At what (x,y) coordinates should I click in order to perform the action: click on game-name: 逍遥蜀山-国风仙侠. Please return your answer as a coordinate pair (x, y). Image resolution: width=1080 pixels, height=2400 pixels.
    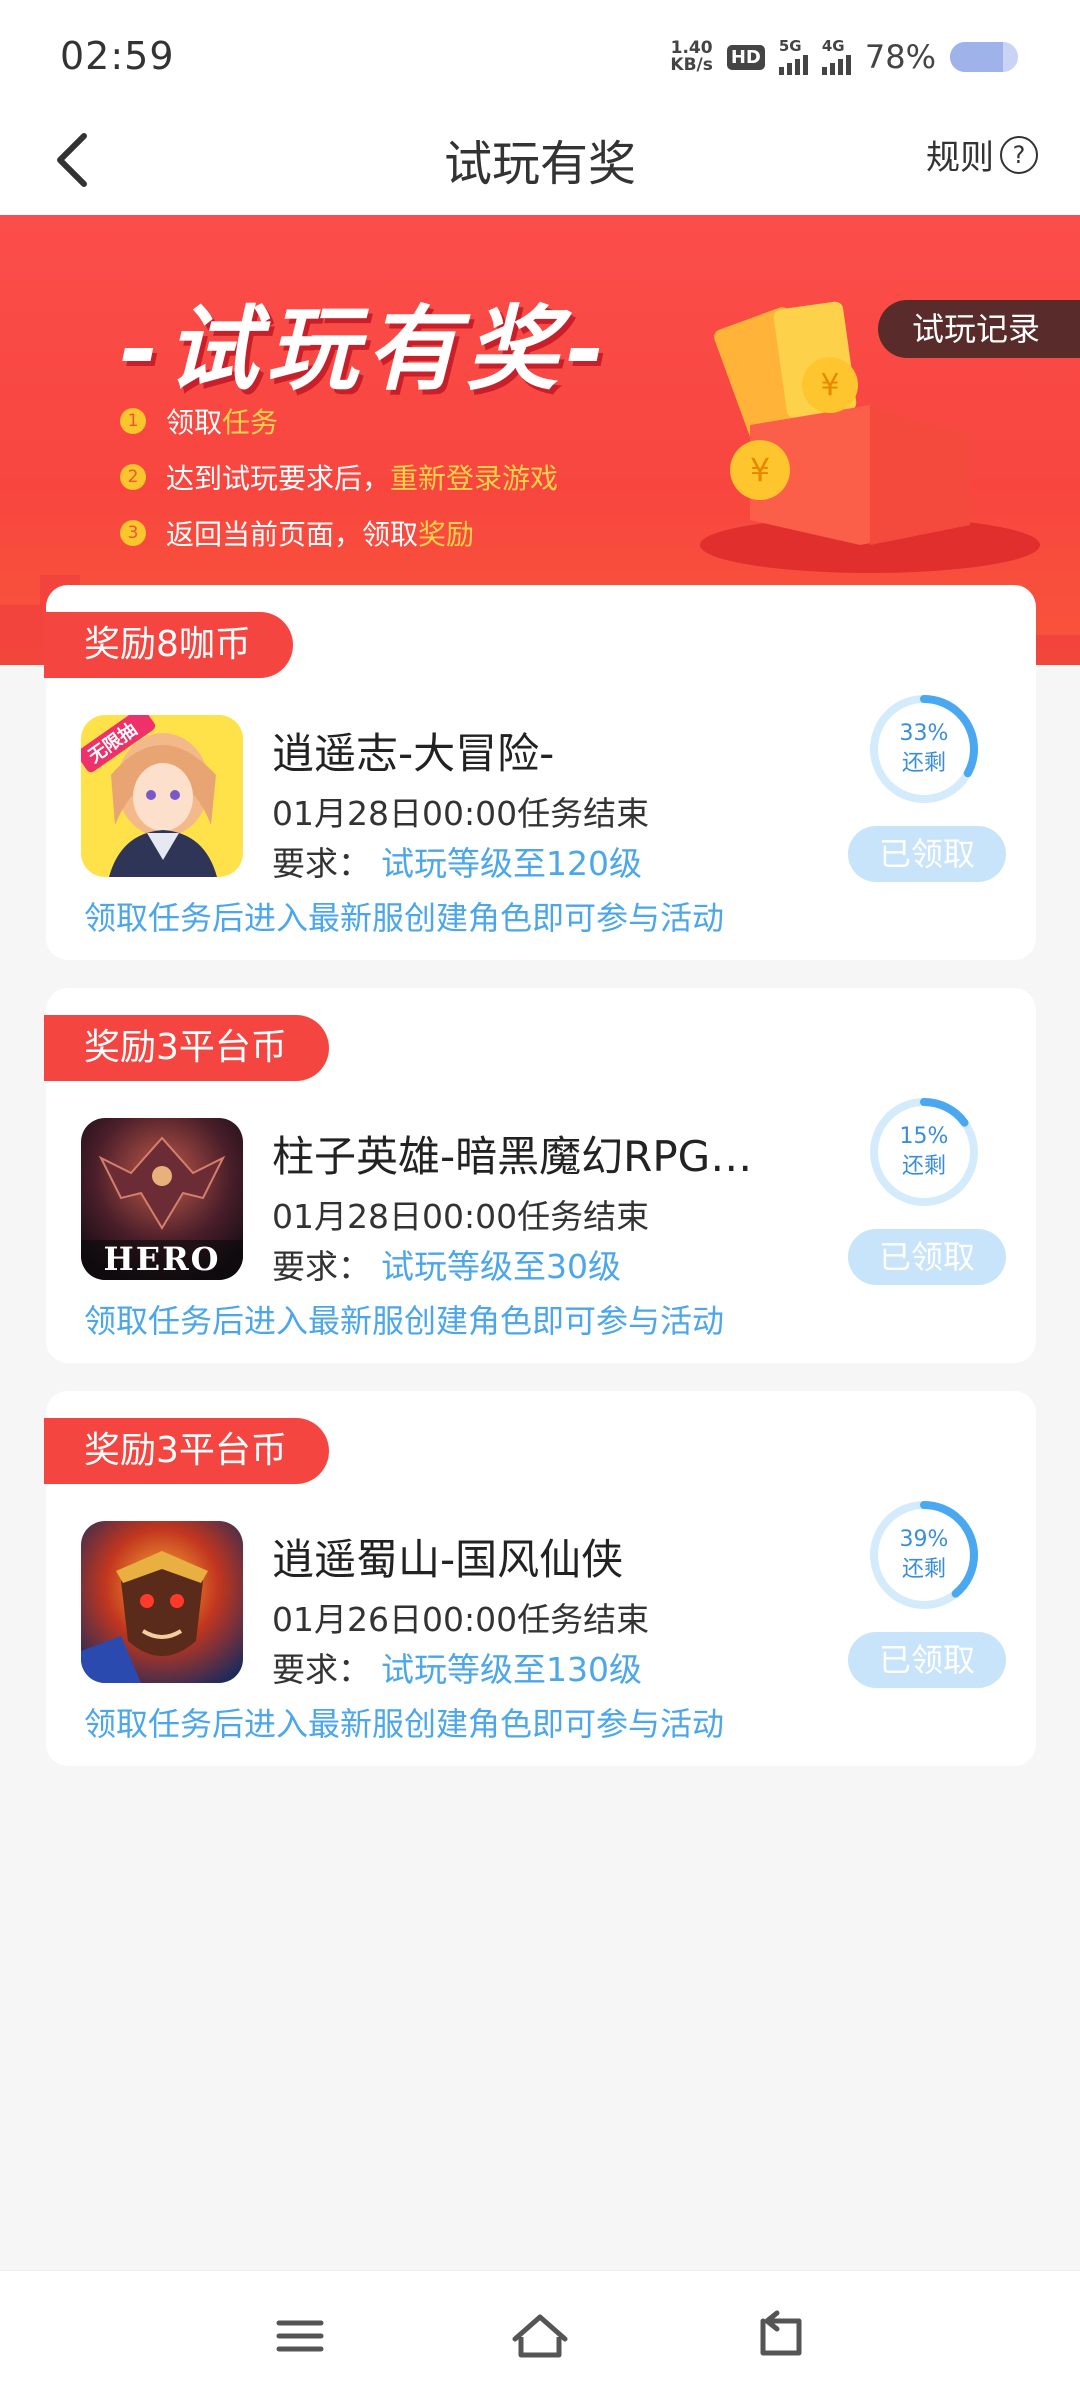
    Looking at the image, I should click on (448, 1559).